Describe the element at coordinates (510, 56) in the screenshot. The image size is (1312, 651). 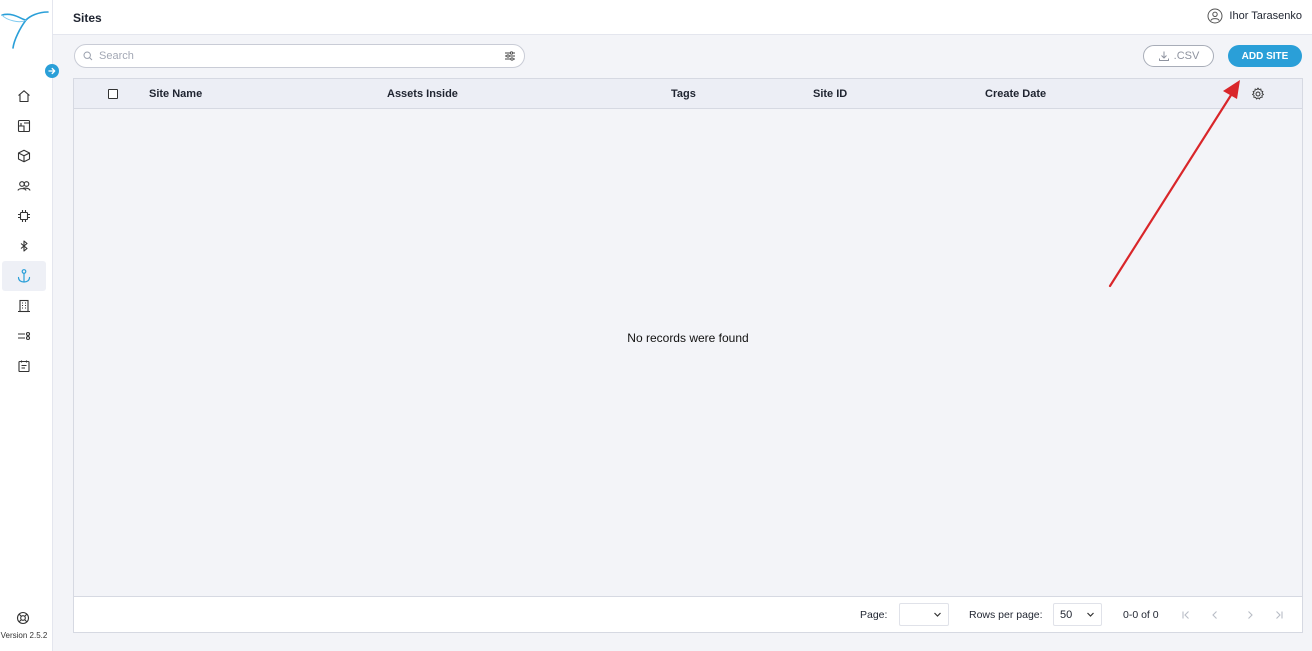
I see `filter-sliders-icon` at that location.